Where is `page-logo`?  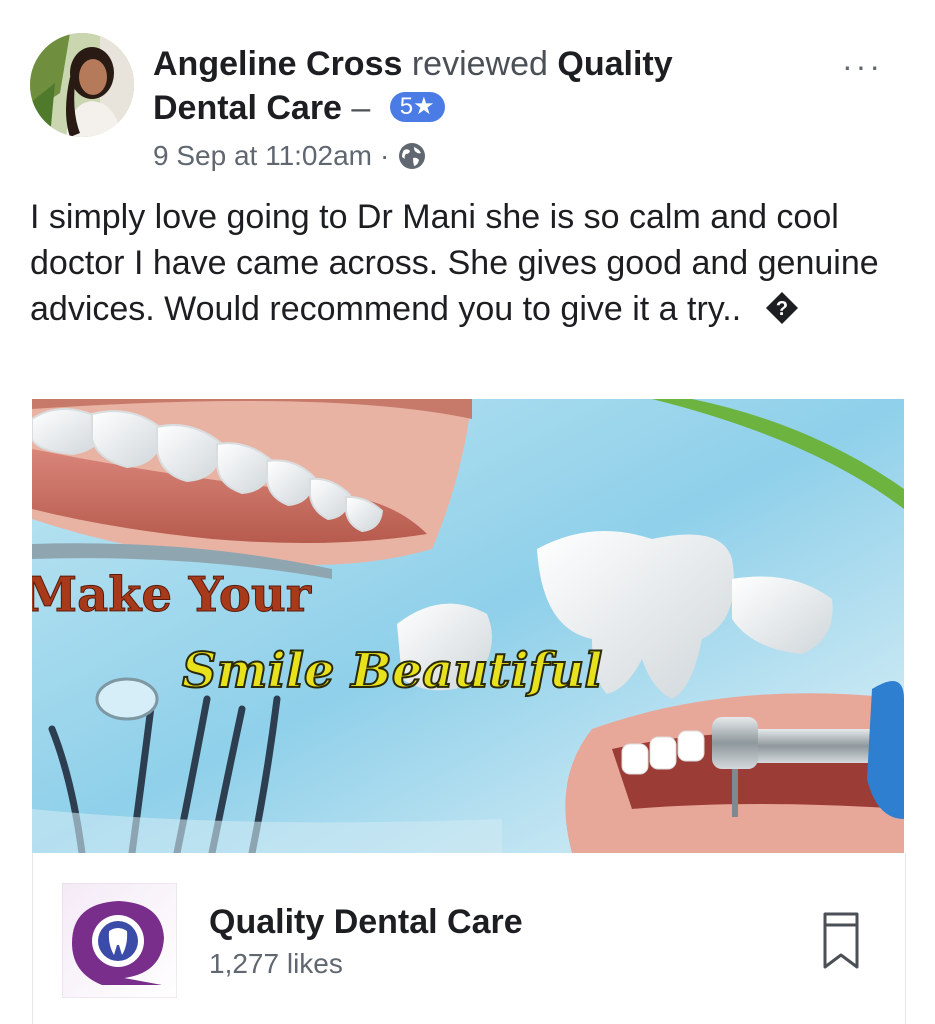 page-logo is located at coordinates (119, 940).